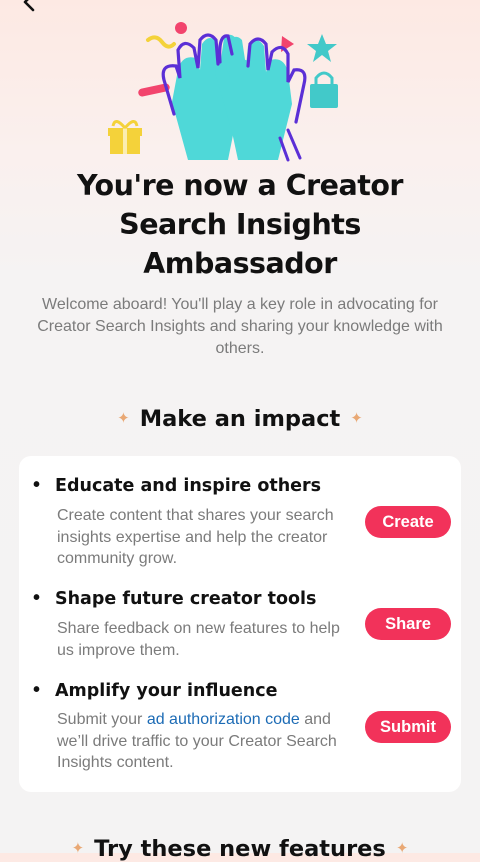 This screenshot has width=480, height=862. I want to click on hands, so click(234, 97).